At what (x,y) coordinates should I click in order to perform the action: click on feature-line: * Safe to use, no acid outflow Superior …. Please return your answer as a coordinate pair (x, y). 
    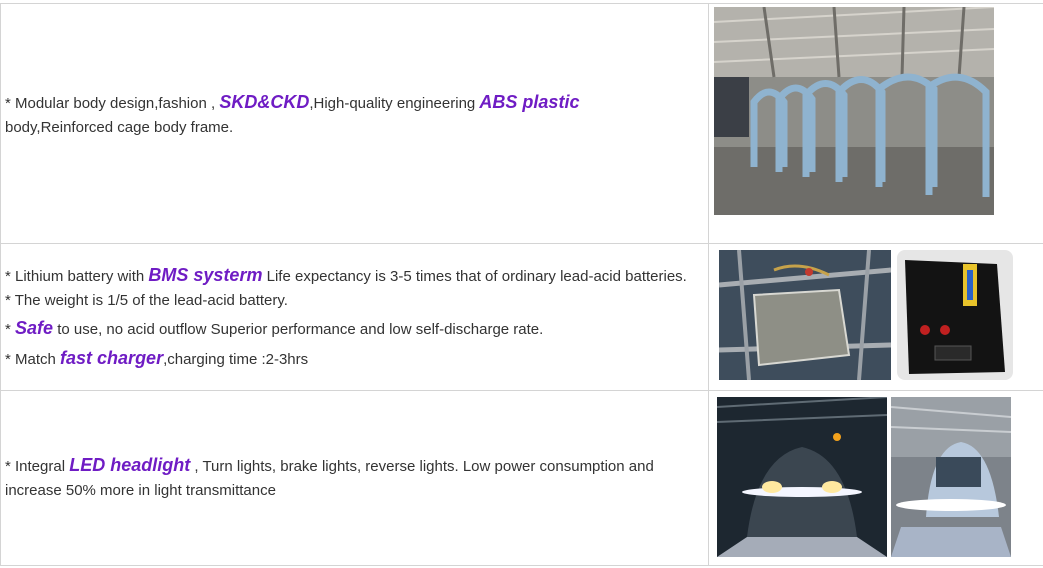
    Looking at the image, I should click on (274, 327).